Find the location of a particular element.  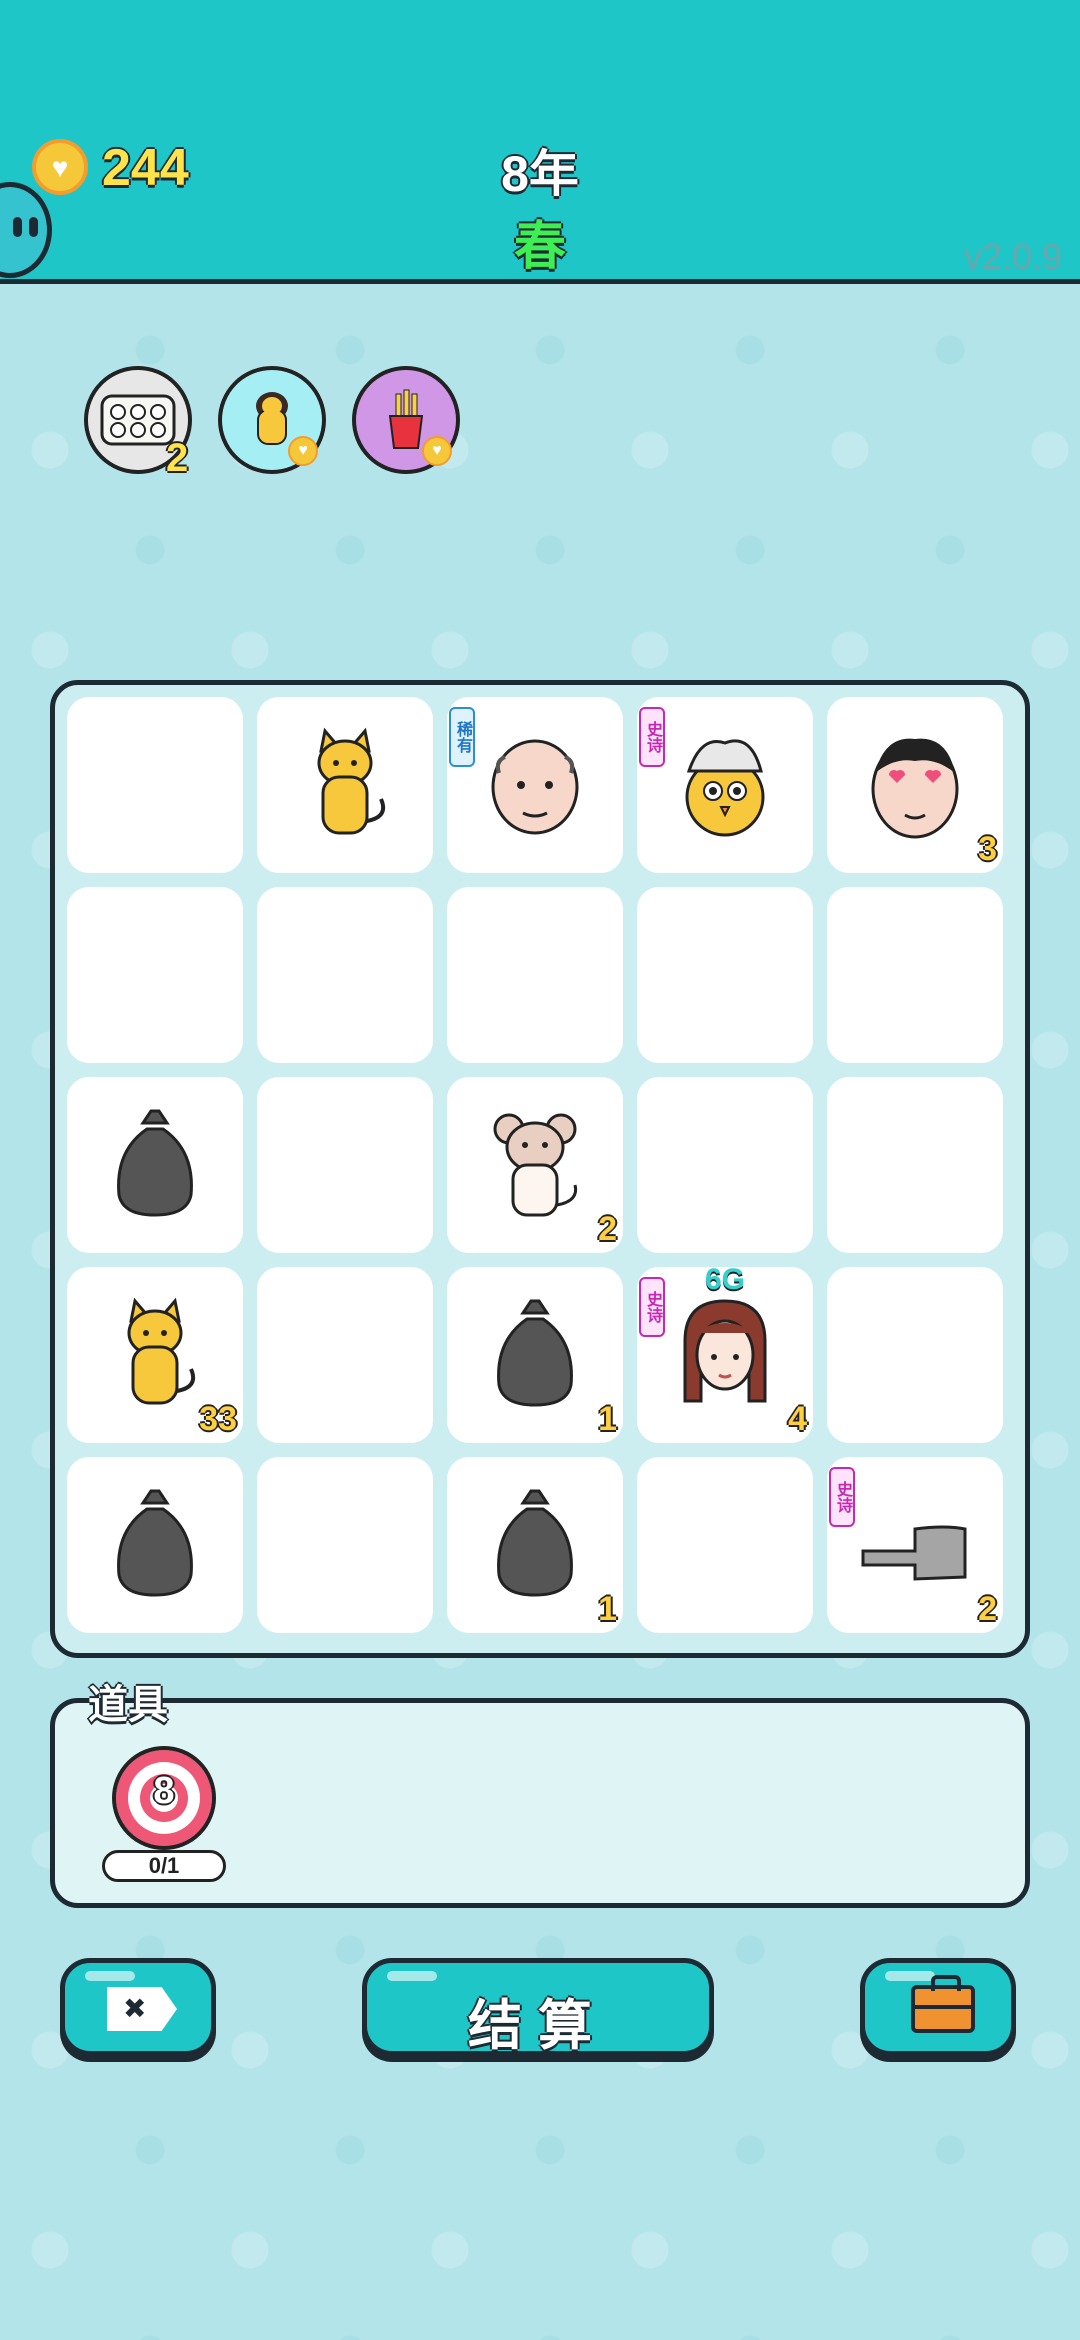

board-cell: 33 is located at coordinates (155, 1355).